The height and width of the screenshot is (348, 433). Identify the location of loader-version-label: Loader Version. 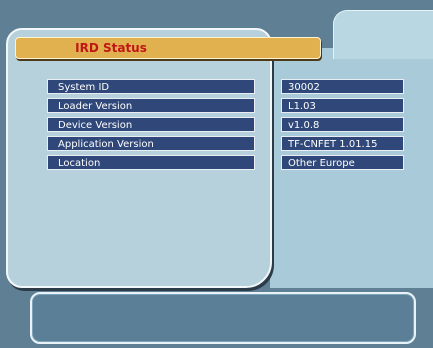
(151, 105).